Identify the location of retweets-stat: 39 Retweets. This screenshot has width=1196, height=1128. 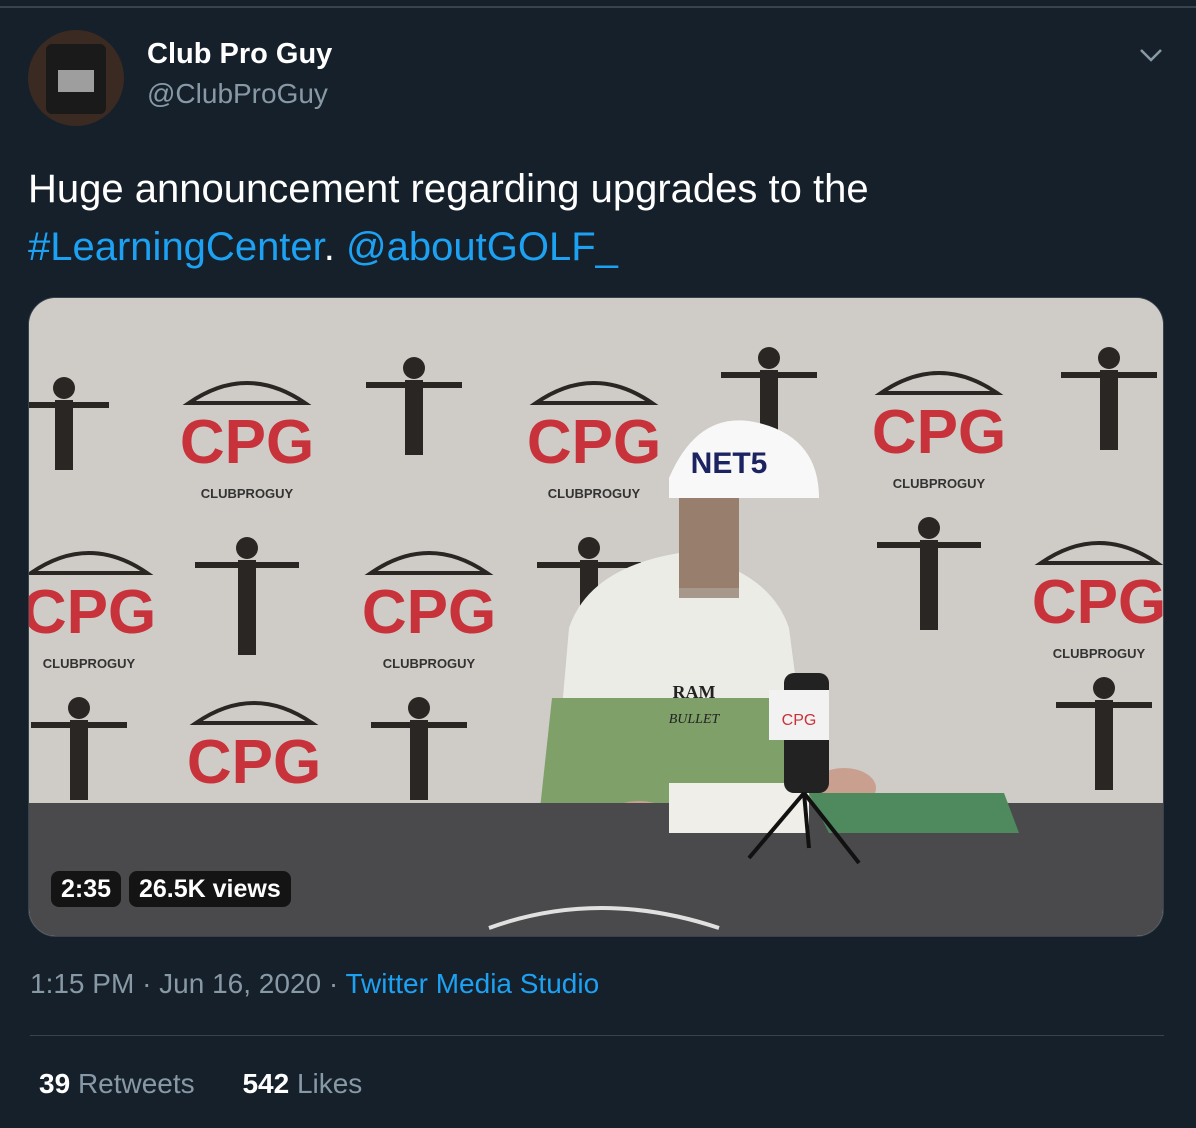
(117, 1084).